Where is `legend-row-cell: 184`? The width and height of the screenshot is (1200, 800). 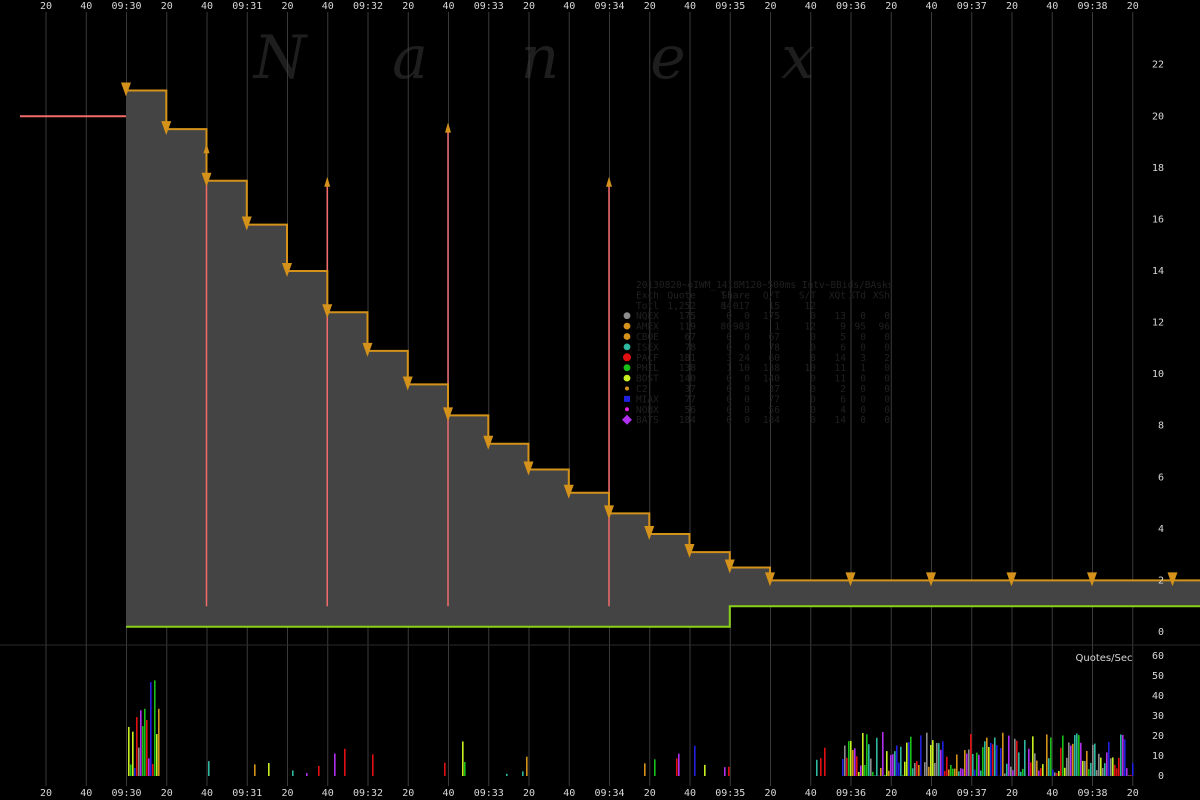 legend-row-cell: 184 is located at coordinates (771, 420).